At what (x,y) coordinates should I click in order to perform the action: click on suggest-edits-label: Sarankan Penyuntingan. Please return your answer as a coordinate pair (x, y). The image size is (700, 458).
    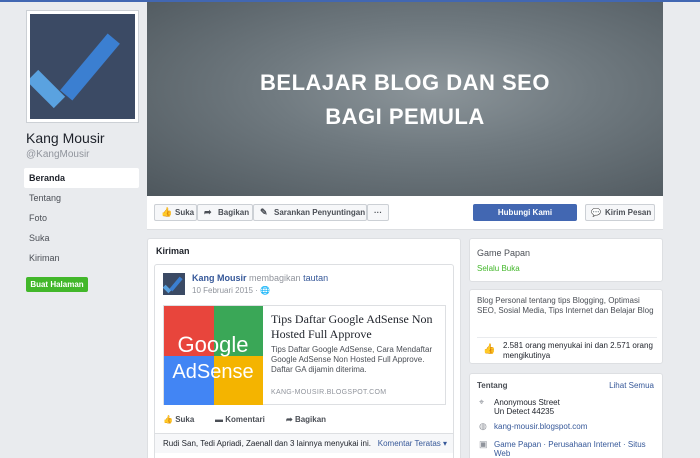
    Looking at the image, I should click on (320, 212).